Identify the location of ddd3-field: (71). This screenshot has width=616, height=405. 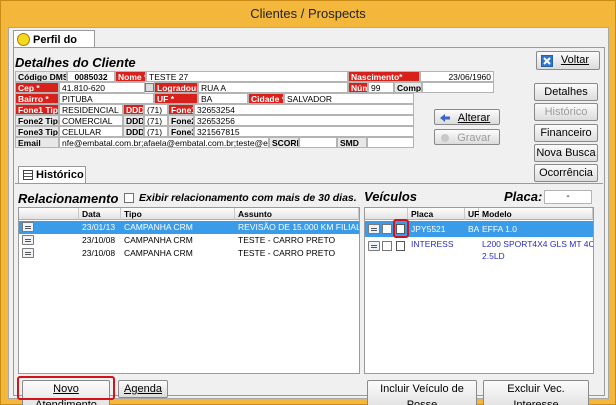
(156, 131).